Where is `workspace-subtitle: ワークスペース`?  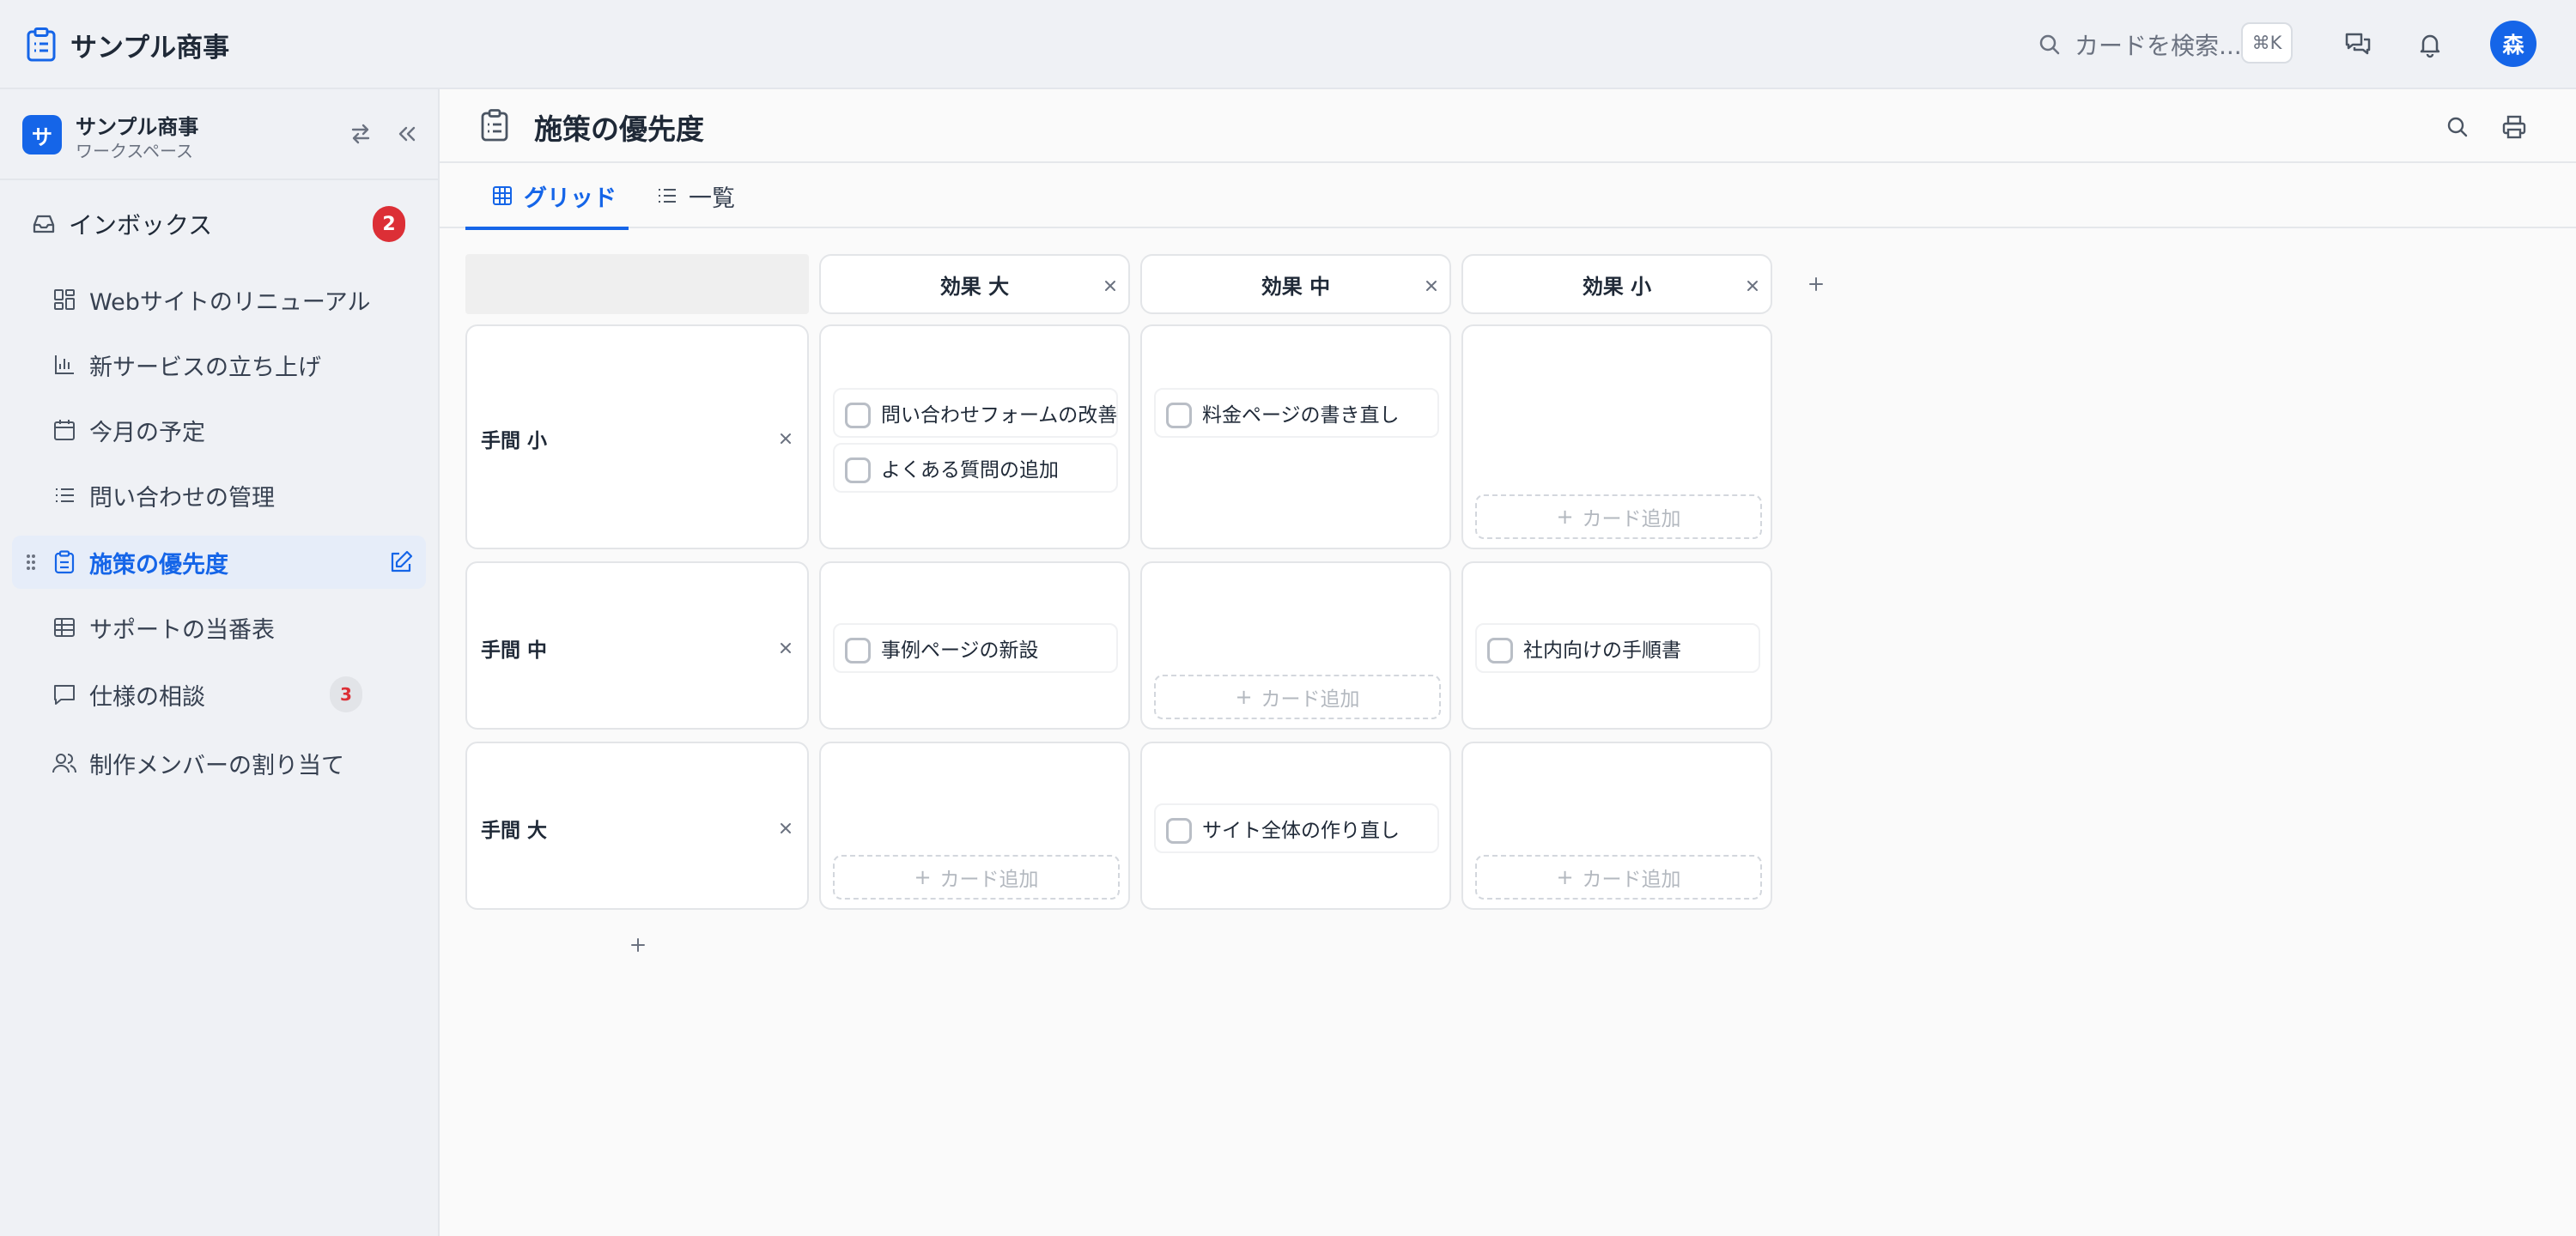 workspace-subtitle: ワークスペース is located at coordinates (134, 151).